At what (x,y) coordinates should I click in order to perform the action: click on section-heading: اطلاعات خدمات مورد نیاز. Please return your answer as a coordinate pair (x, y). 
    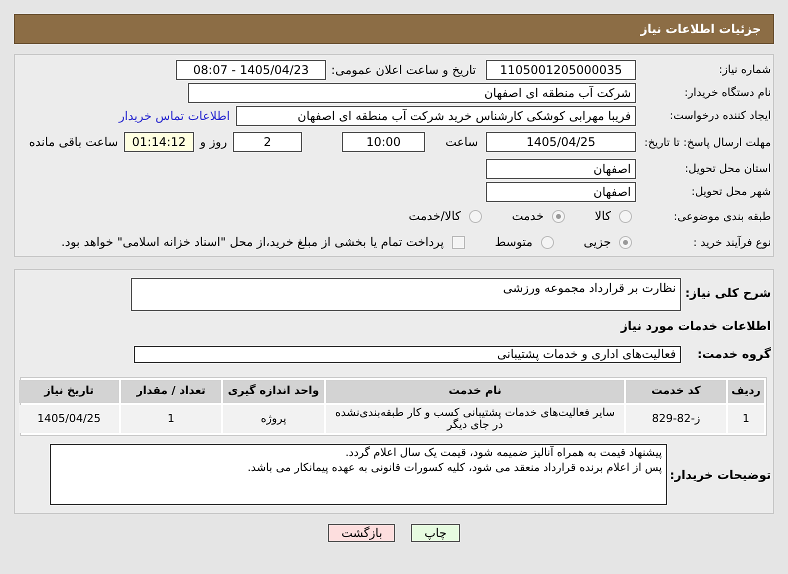
    Looking at the image, I should click on (695, 326).